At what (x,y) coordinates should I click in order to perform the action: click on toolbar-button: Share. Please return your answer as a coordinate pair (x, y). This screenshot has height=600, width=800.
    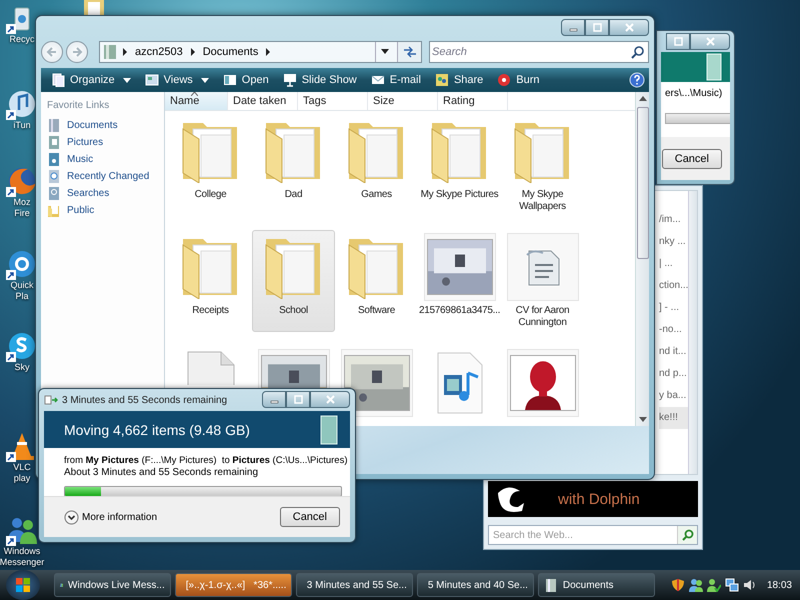
    Looking at the image, I should click on (459, 80).